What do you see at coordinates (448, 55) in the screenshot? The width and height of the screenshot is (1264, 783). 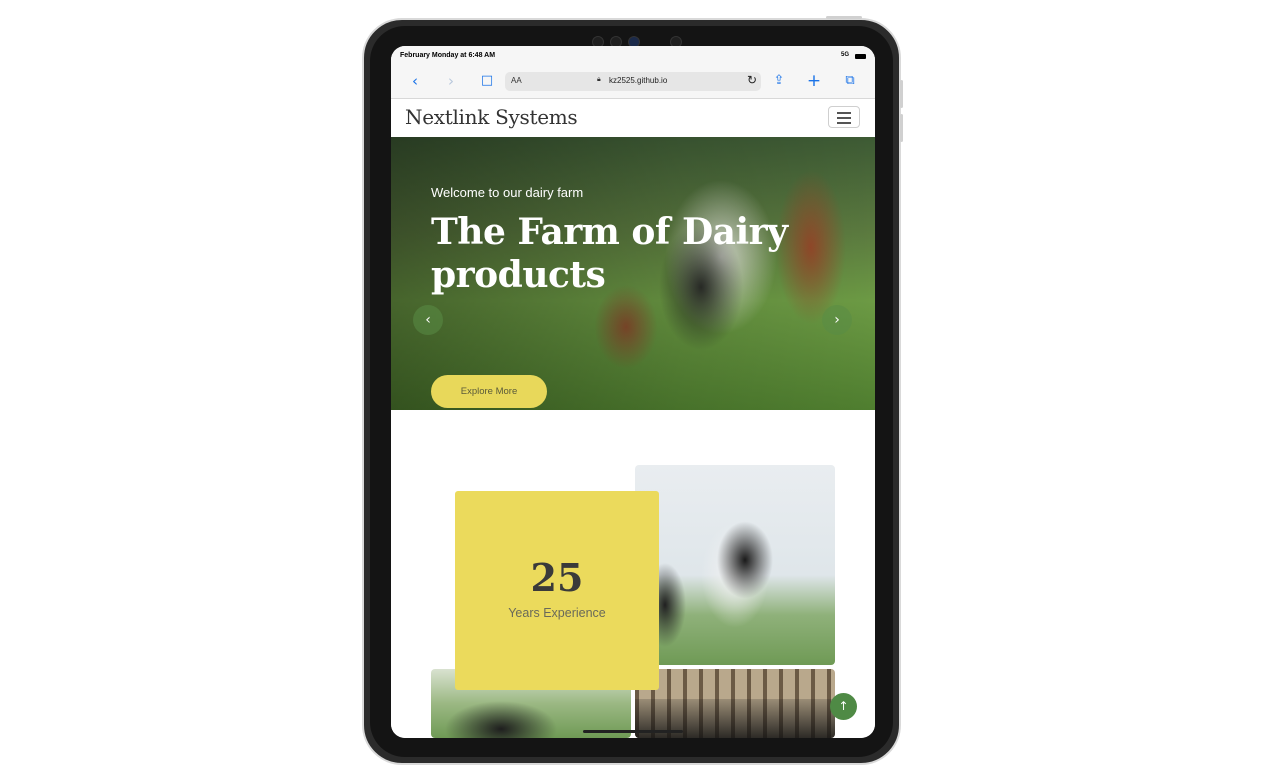 I see `status-time: February Monday at 6:48 AM` at bounding box center [448, 55].